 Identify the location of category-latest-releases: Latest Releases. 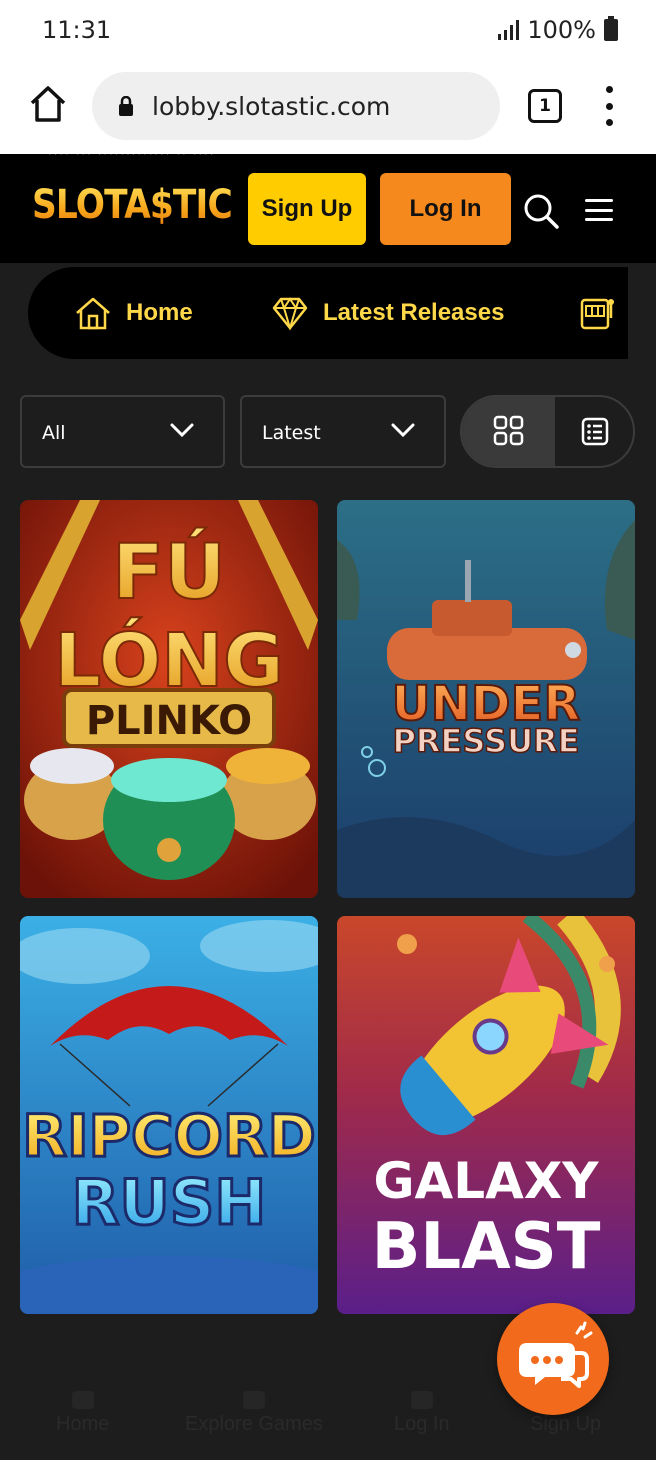
(387, 313).